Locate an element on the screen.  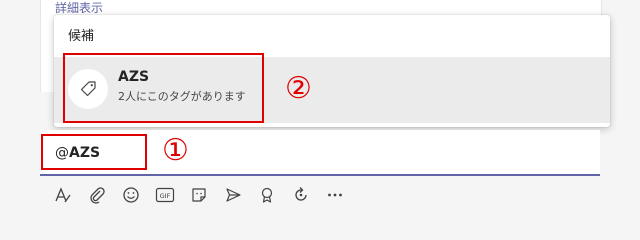
sticker-button is located at coordinates (199, 195).